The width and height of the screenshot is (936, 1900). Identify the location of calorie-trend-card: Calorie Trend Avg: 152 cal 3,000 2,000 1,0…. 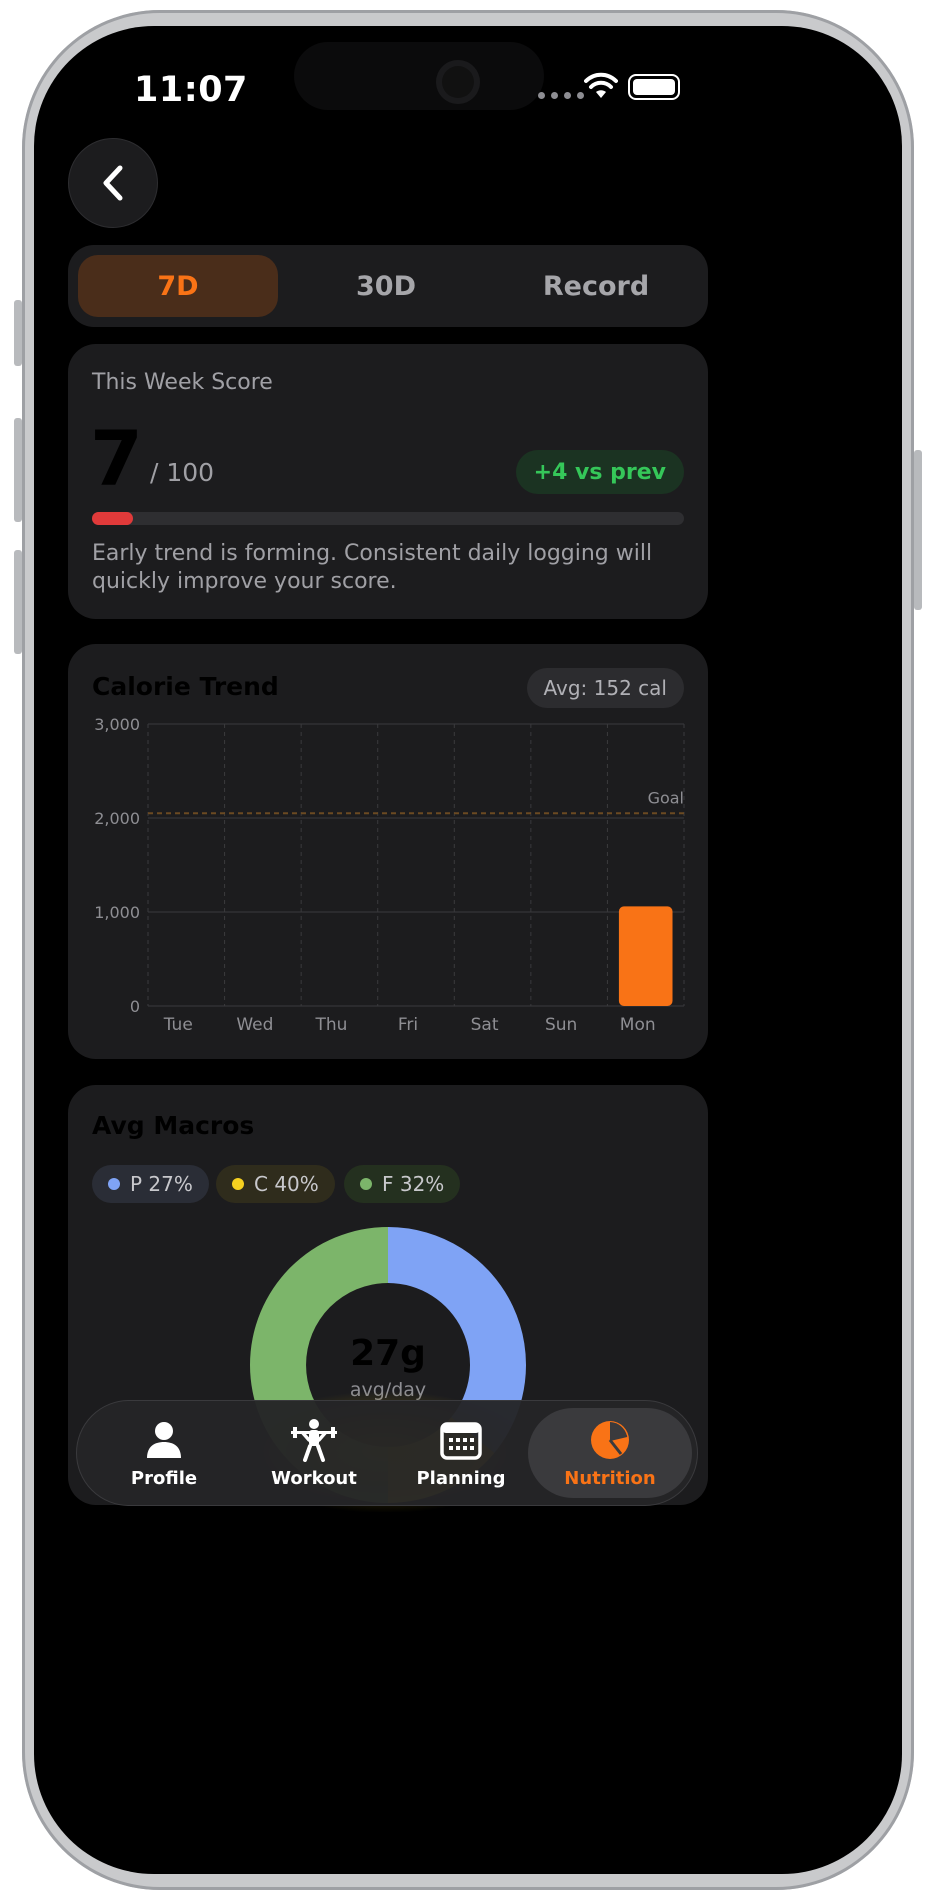
(388, 851).